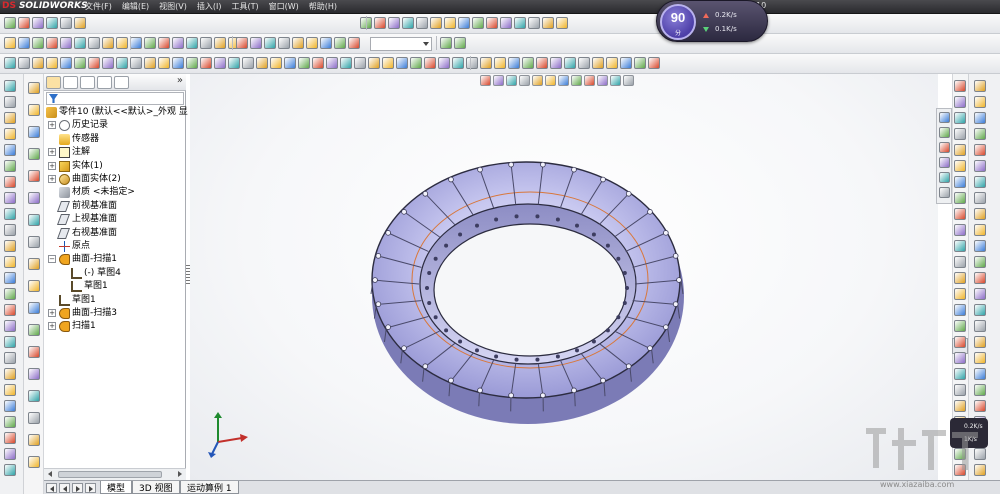 This screenshot has width=1000, height=494. What do you see at coordinates (70, 82) in the screenshot?
I see `property-manager-tab-icon` at bounding box center [70, 82].